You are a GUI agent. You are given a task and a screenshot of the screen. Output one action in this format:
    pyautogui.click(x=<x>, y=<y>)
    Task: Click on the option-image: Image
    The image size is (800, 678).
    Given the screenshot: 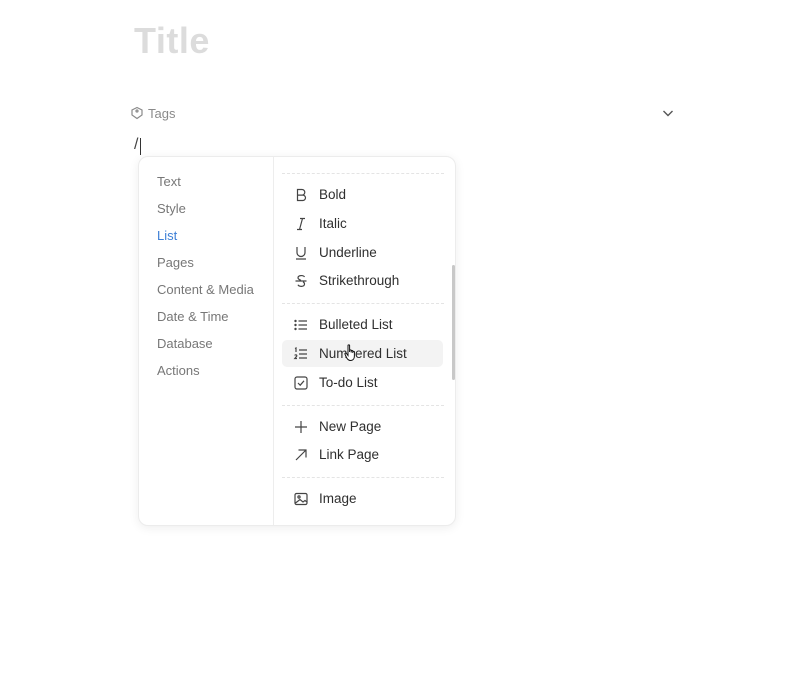 What is the action you would take?
    pyautogui.click(x=362, y=498)
    